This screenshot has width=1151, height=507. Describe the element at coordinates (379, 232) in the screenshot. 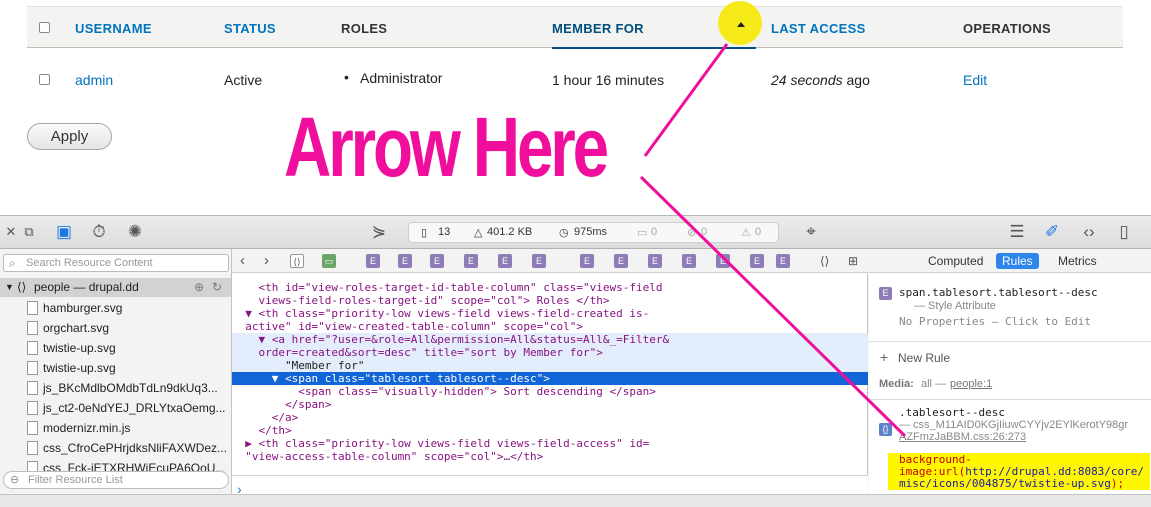

I see `console-toggle-icon: ⋟` at that location.